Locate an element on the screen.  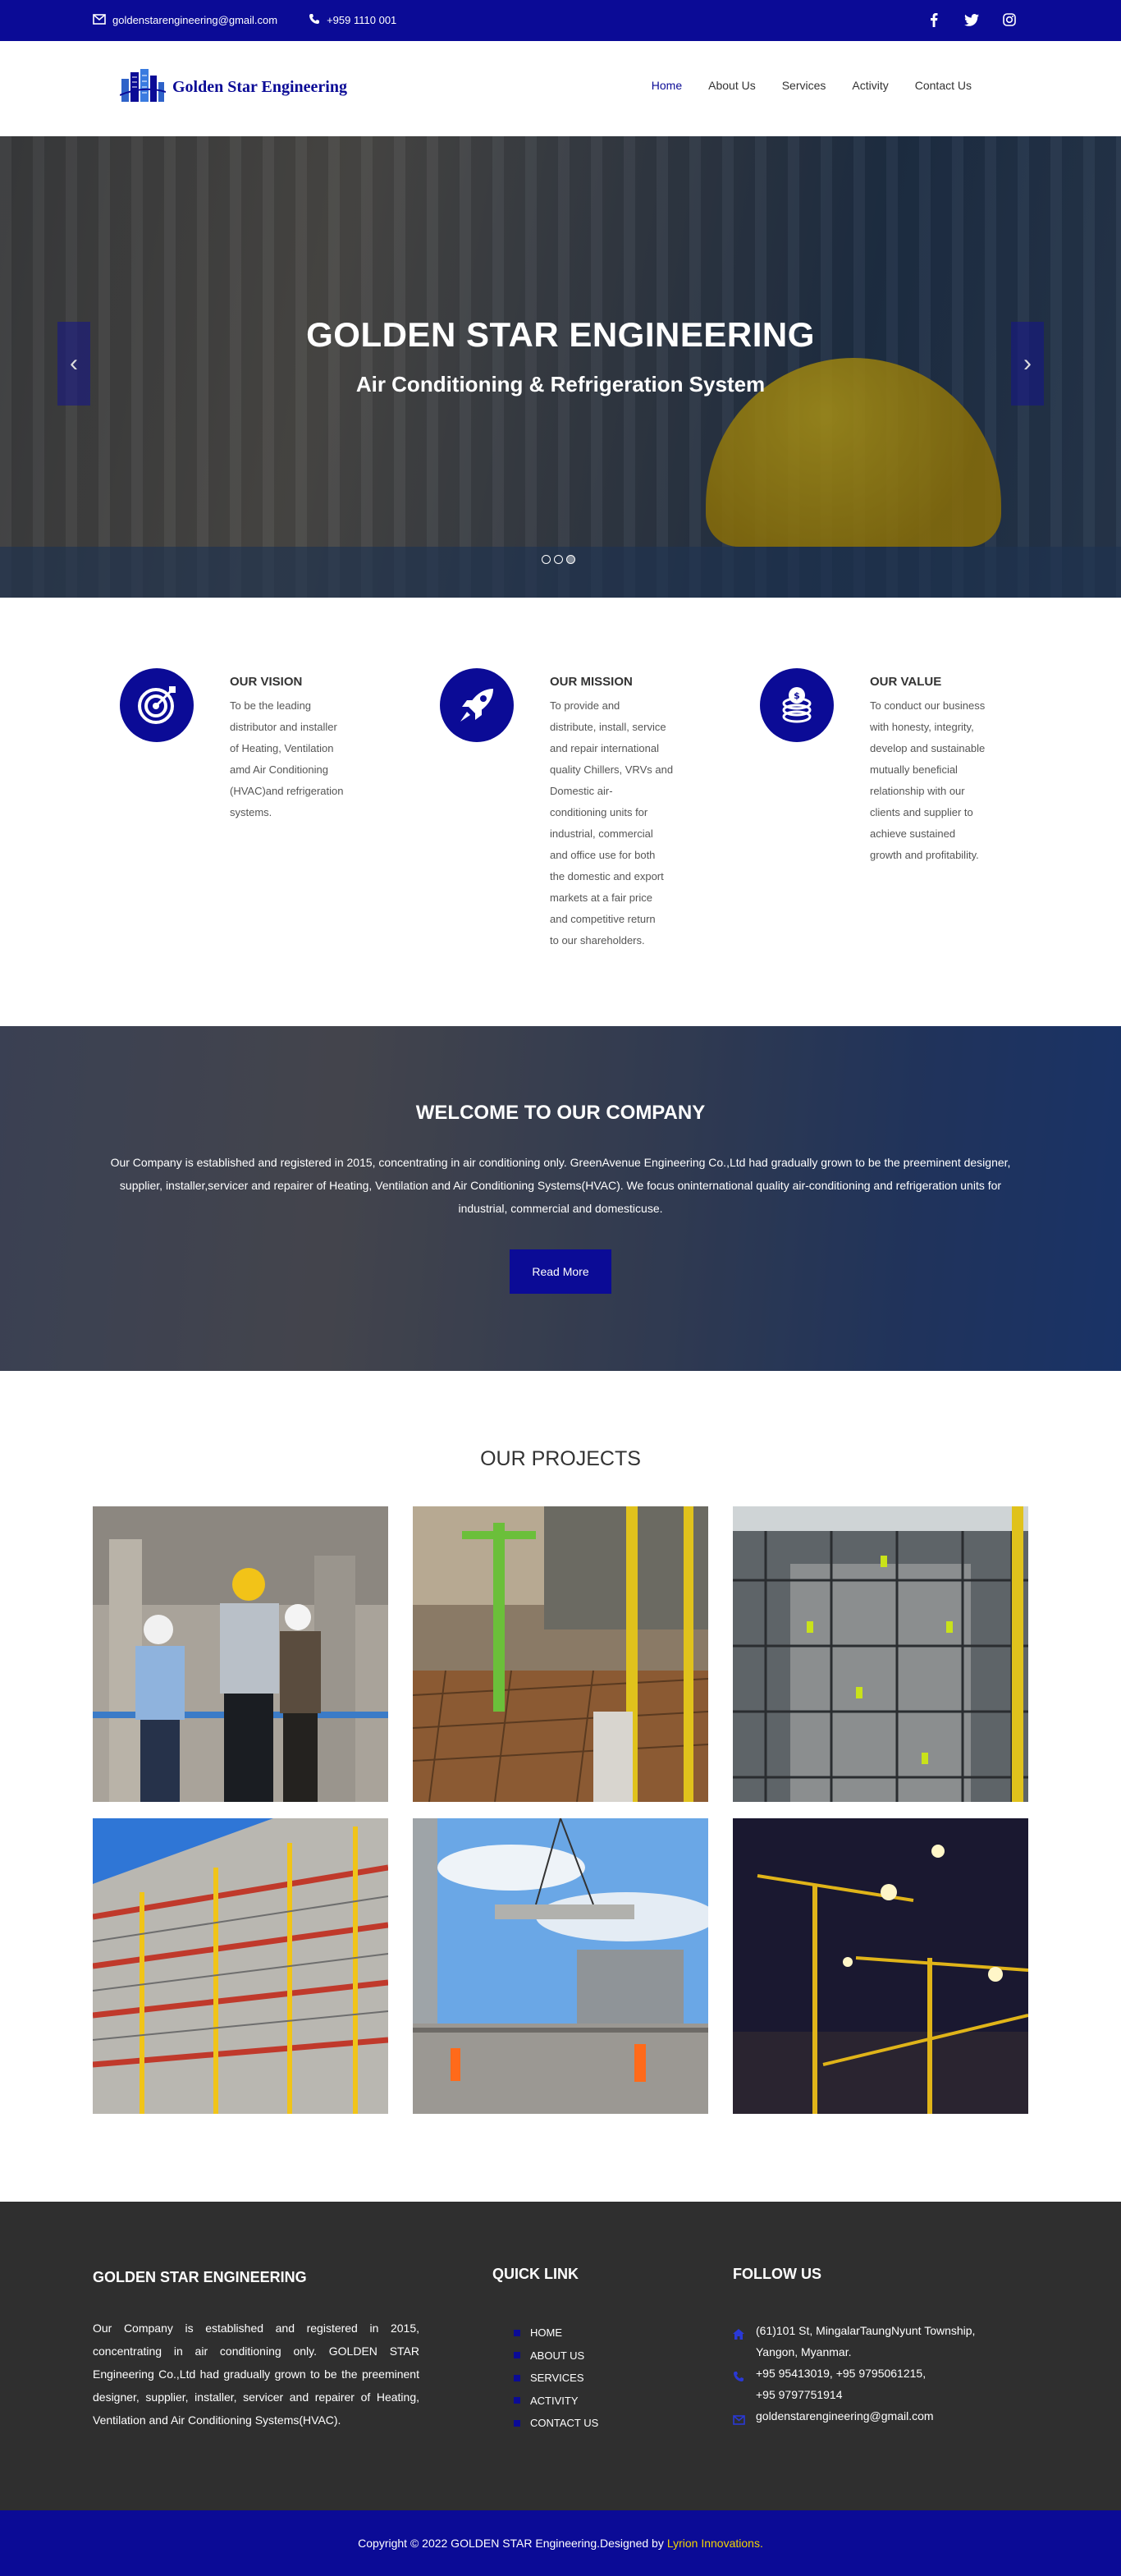
footer-follow-title: FOLLOW US is located at coordinates (777, 2274).